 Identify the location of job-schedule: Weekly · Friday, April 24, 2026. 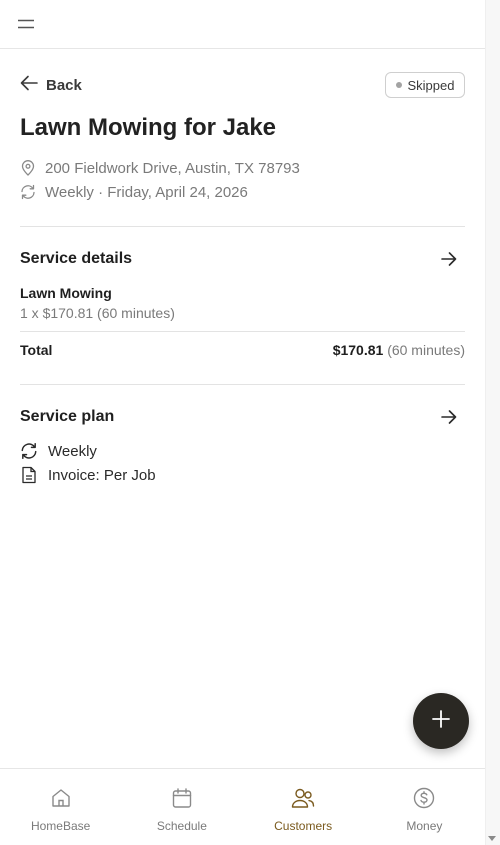
(146, 192).